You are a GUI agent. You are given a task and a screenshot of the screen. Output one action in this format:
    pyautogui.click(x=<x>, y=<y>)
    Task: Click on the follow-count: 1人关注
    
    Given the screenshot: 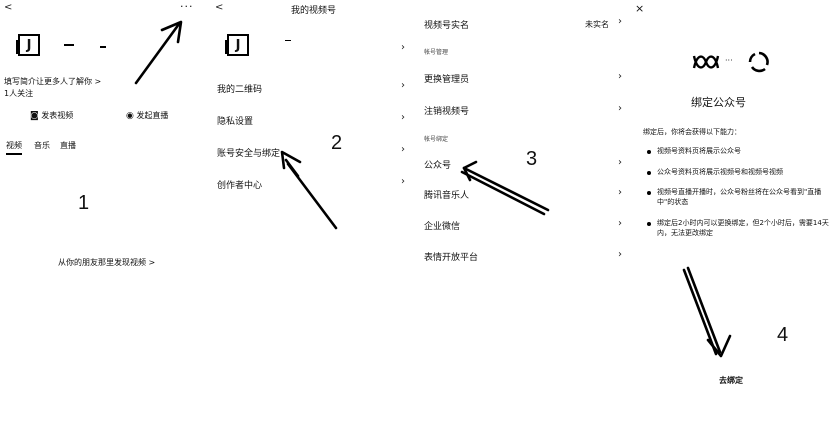 What is the action you would take?
    pyautogui.click(x=19, y=93)
    